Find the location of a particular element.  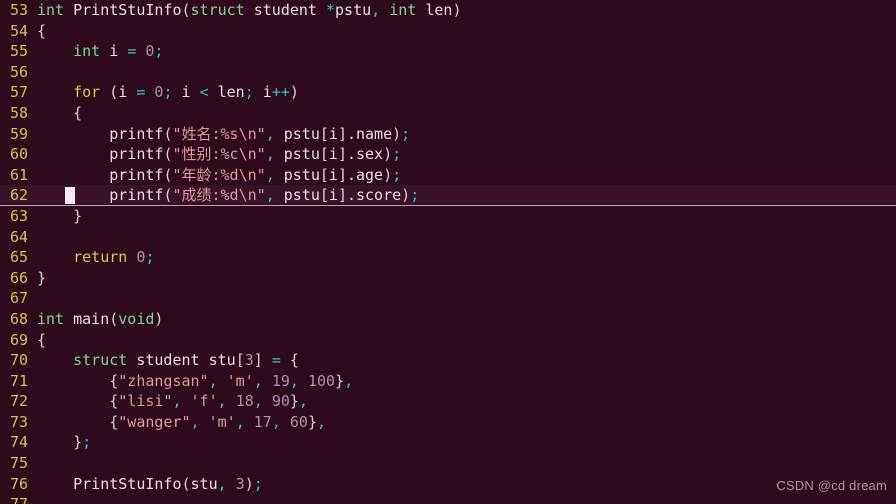

code-line: 67 is located at coordinates (448, 298).